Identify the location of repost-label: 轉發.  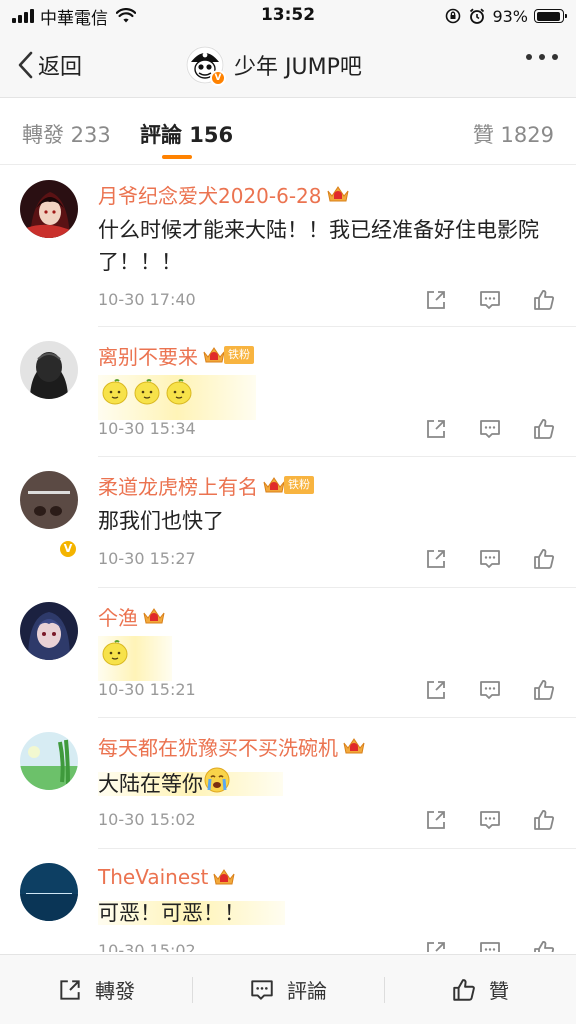
(115, 991).